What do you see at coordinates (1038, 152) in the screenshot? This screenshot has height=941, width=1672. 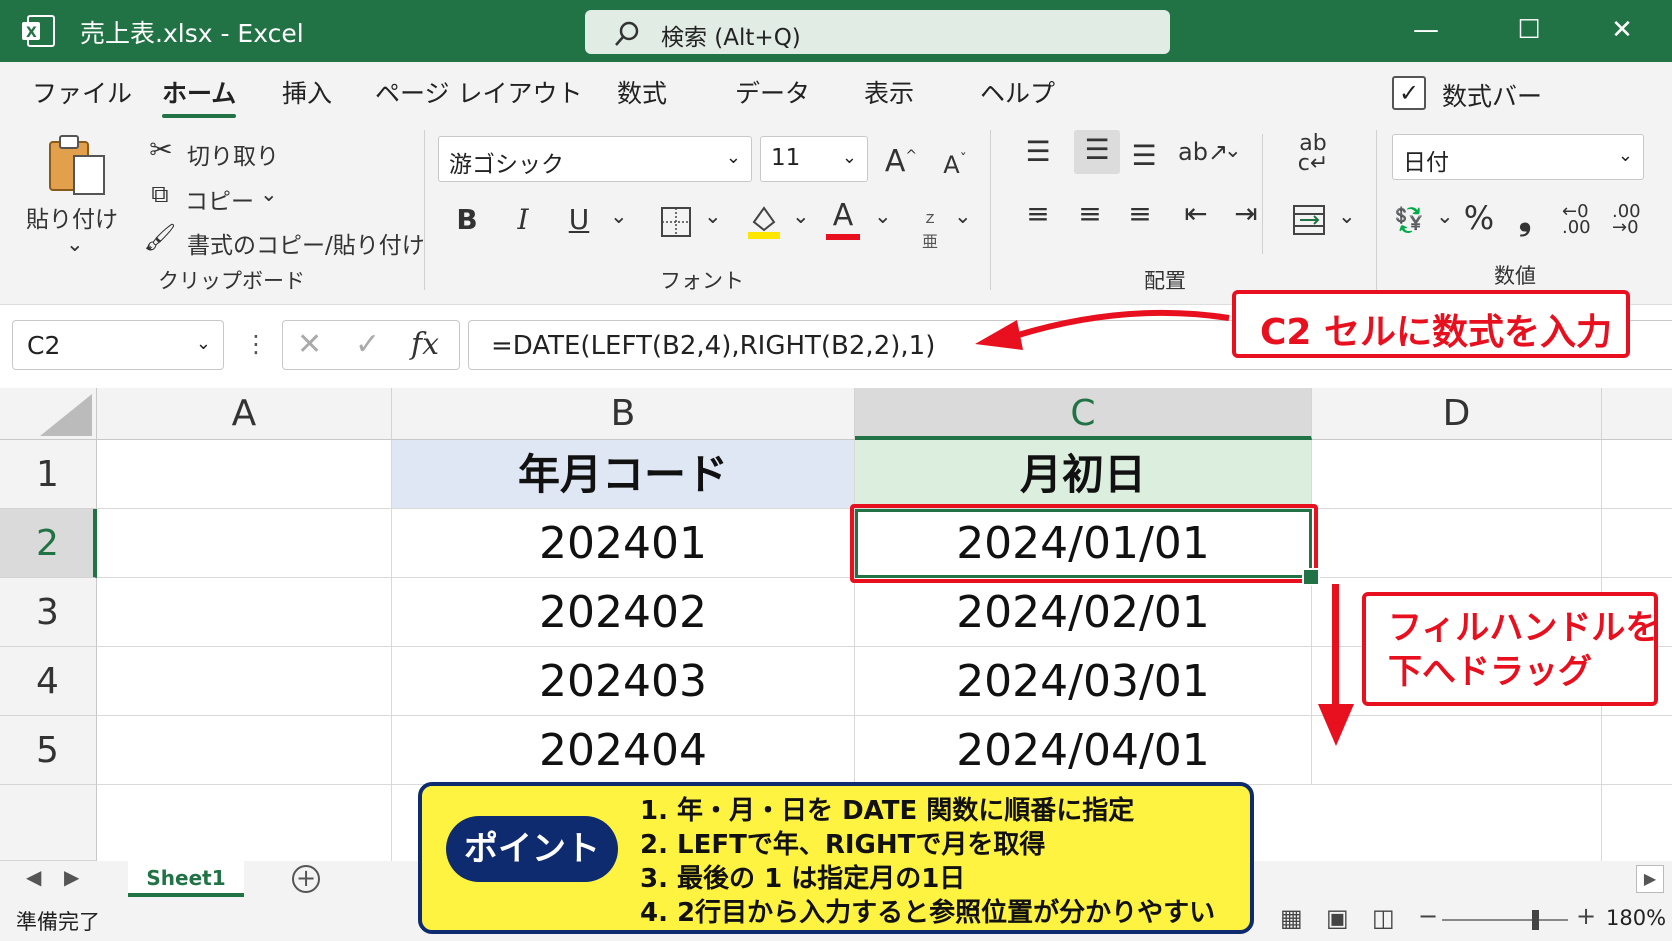 I see `align-top-icon: ☰` at bounding box center [1038, 152].